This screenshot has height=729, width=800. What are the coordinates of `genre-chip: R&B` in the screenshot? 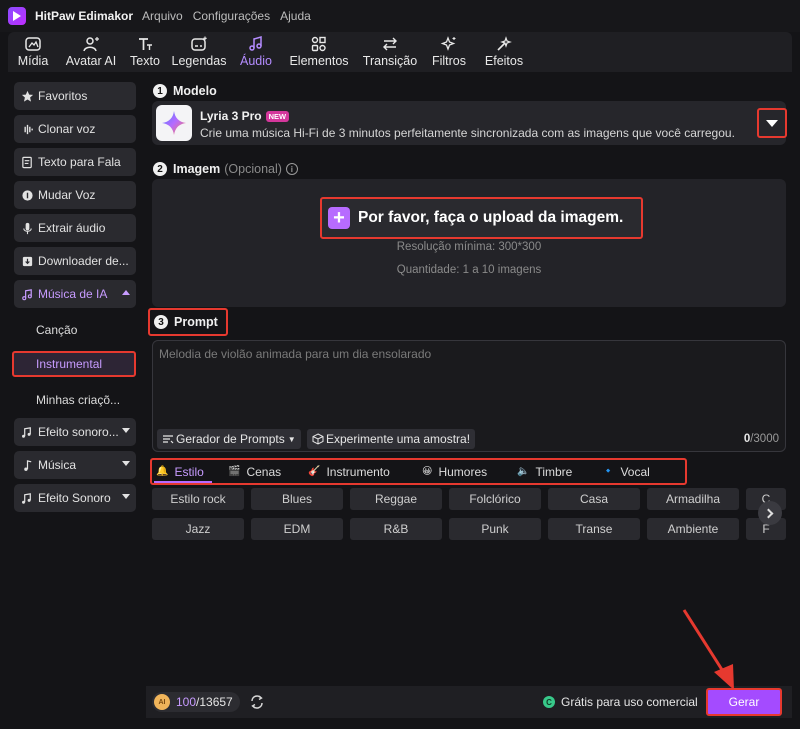 It's located at (396, 529).